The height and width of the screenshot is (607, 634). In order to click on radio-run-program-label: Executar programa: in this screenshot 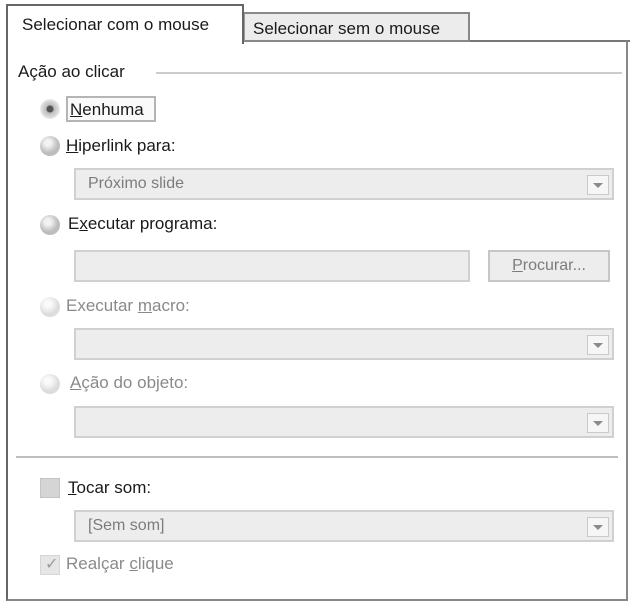, I will do `click(142, 224)`.